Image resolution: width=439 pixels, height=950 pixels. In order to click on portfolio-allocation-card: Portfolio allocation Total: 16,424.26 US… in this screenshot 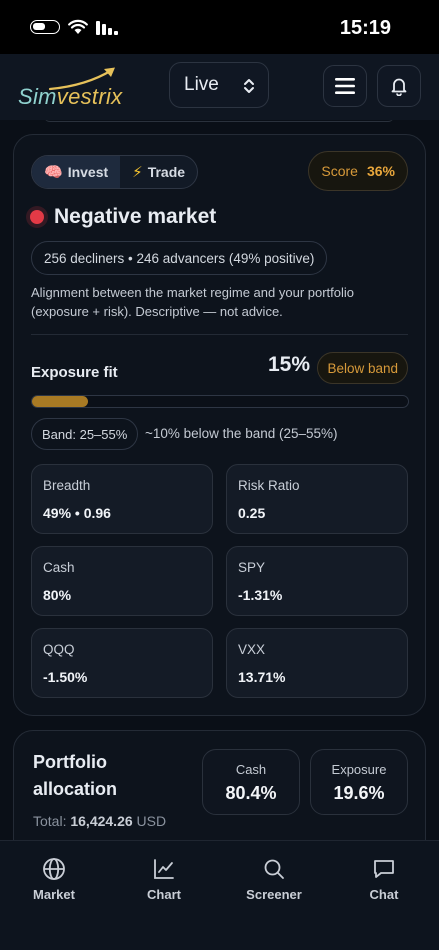, I will do `click(219, 785)`.